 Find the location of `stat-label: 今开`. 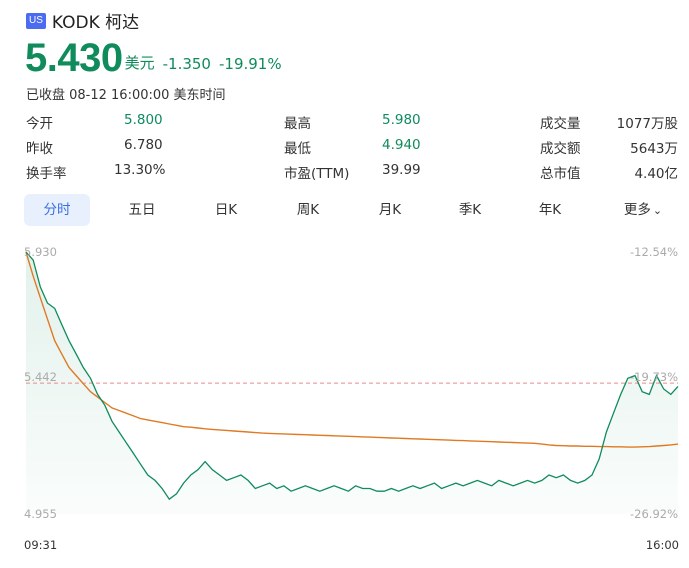

stat-label: 今开 is located at coordinates (39, 124).